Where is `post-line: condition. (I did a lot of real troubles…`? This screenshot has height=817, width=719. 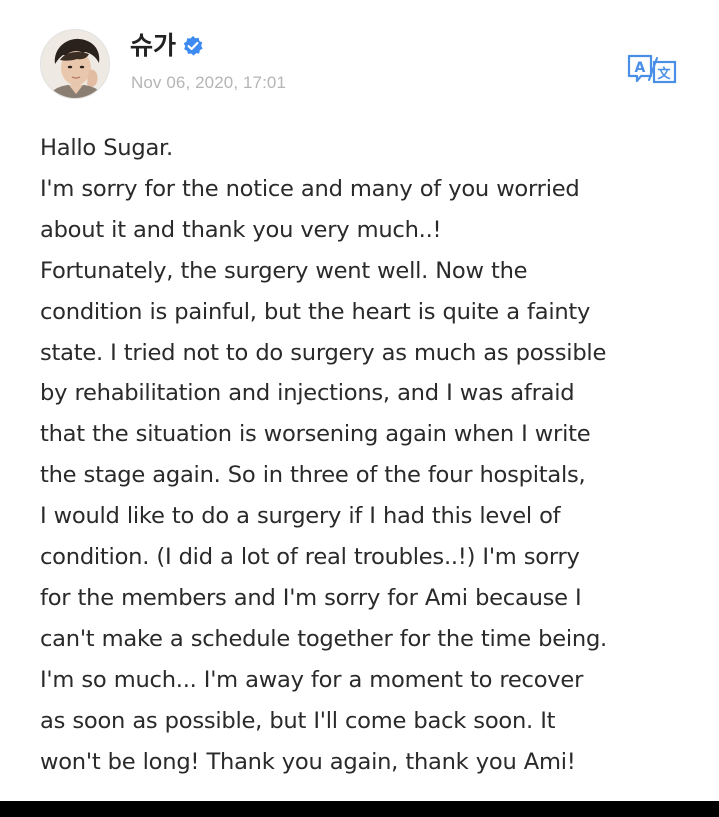
post-line: condition. (I did a lot of real troubles… is located at coordinates (310, 557).